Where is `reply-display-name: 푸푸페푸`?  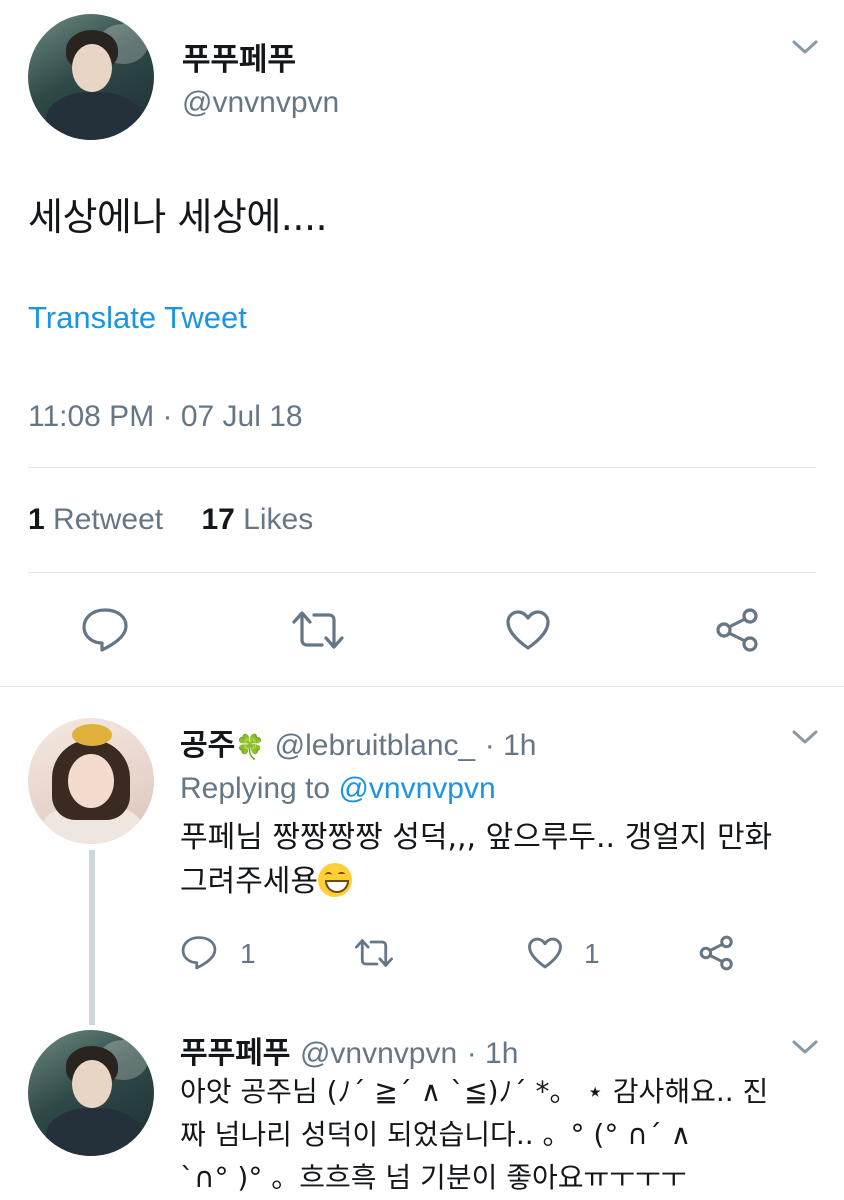 reply-display-name: 푸푸페푸 is located at coordinates (235, 1053).